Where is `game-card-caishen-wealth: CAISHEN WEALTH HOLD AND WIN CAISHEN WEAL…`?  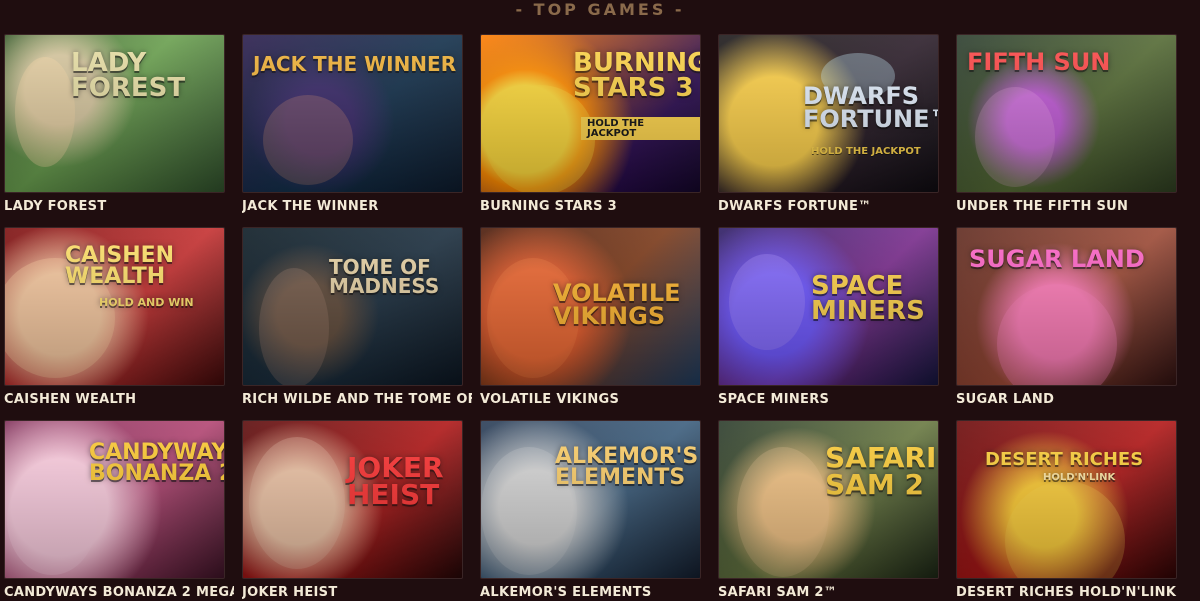
game-card-caishen-wealth: CAISHEN WEALTH HOLD AND WIN CAISHEN WEAL… is located at coordinates (114, 317).